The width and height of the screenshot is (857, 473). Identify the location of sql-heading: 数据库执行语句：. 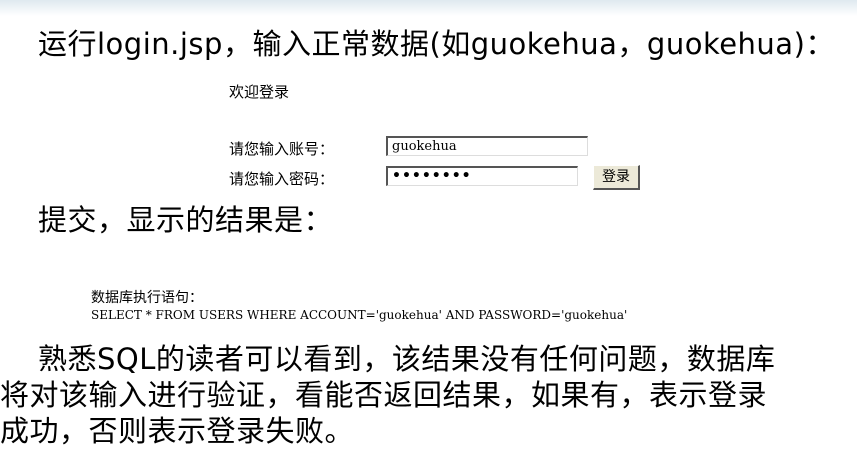
(147, 298).